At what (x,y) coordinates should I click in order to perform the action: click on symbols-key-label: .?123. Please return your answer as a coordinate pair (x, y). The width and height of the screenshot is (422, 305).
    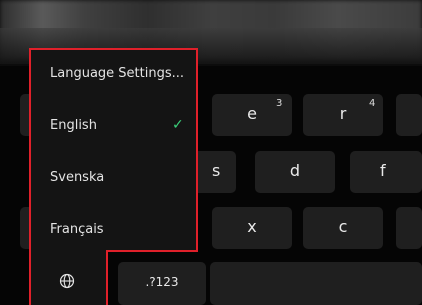
    Looking at the image, I should click on (162, 282).